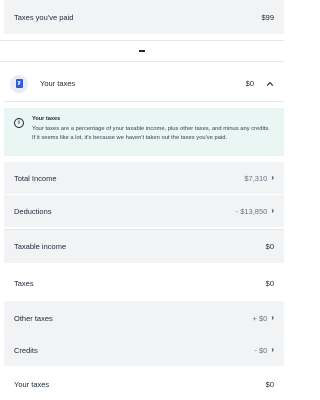 The height and width of the screenshot is (400, 320). I want to click on credits-value: - $0, so click(261, 350).